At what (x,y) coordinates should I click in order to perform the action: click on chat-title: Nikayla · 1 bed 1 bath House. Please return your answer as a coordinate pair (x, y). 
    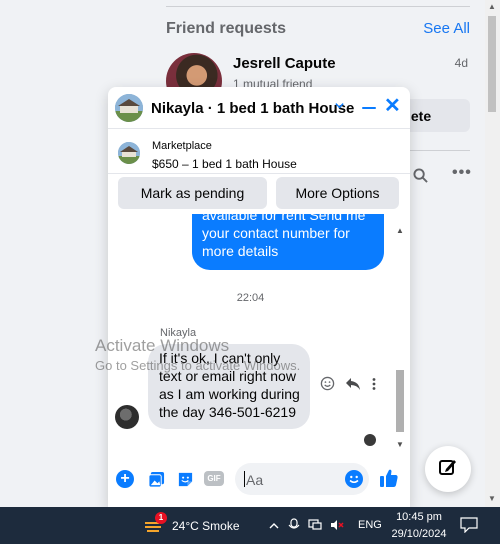
    Looking at the image, I should click on (252, 108).